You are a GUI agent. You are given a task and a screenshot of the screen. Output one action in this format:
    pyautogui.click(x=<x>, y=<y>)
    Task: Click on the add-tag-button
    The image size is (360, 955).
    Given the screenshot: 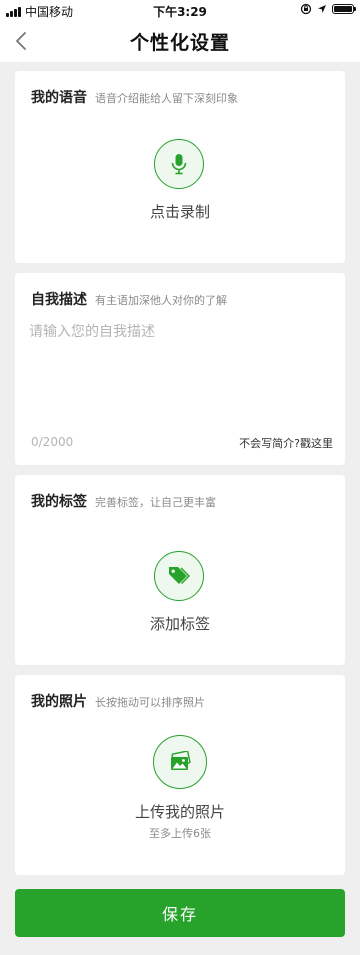 What is the action you would take?
    pyautogui.click(x=179, y=576)
    